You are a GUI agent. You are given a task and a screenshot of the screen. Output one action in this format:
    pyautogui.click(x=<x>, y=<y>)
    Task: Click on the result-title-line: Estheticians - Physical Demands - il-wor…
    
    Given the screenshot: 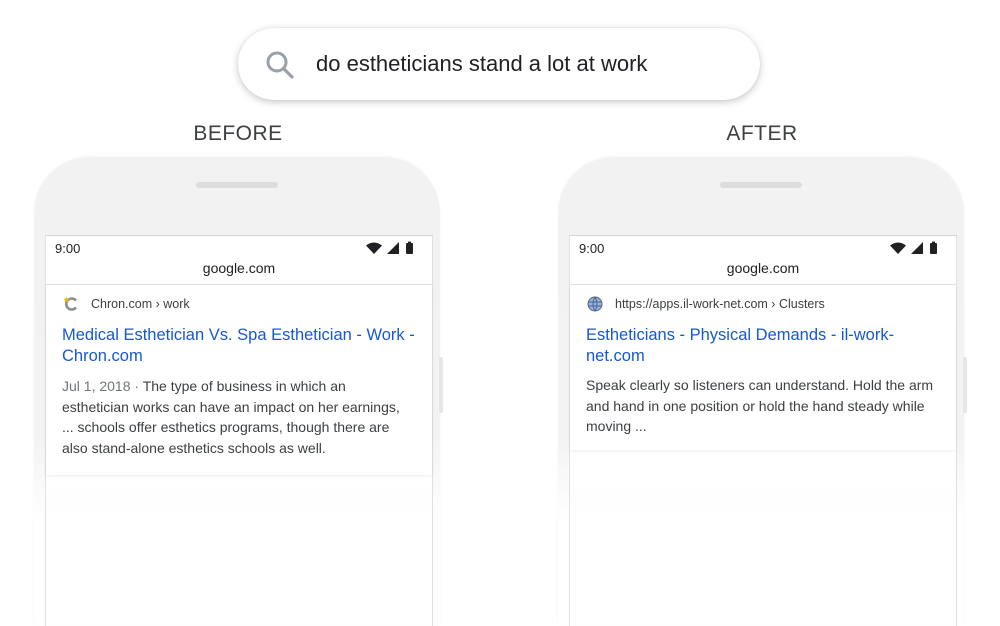 What is the action you would take?
    pyautogui.click(x=740, y=335)
    